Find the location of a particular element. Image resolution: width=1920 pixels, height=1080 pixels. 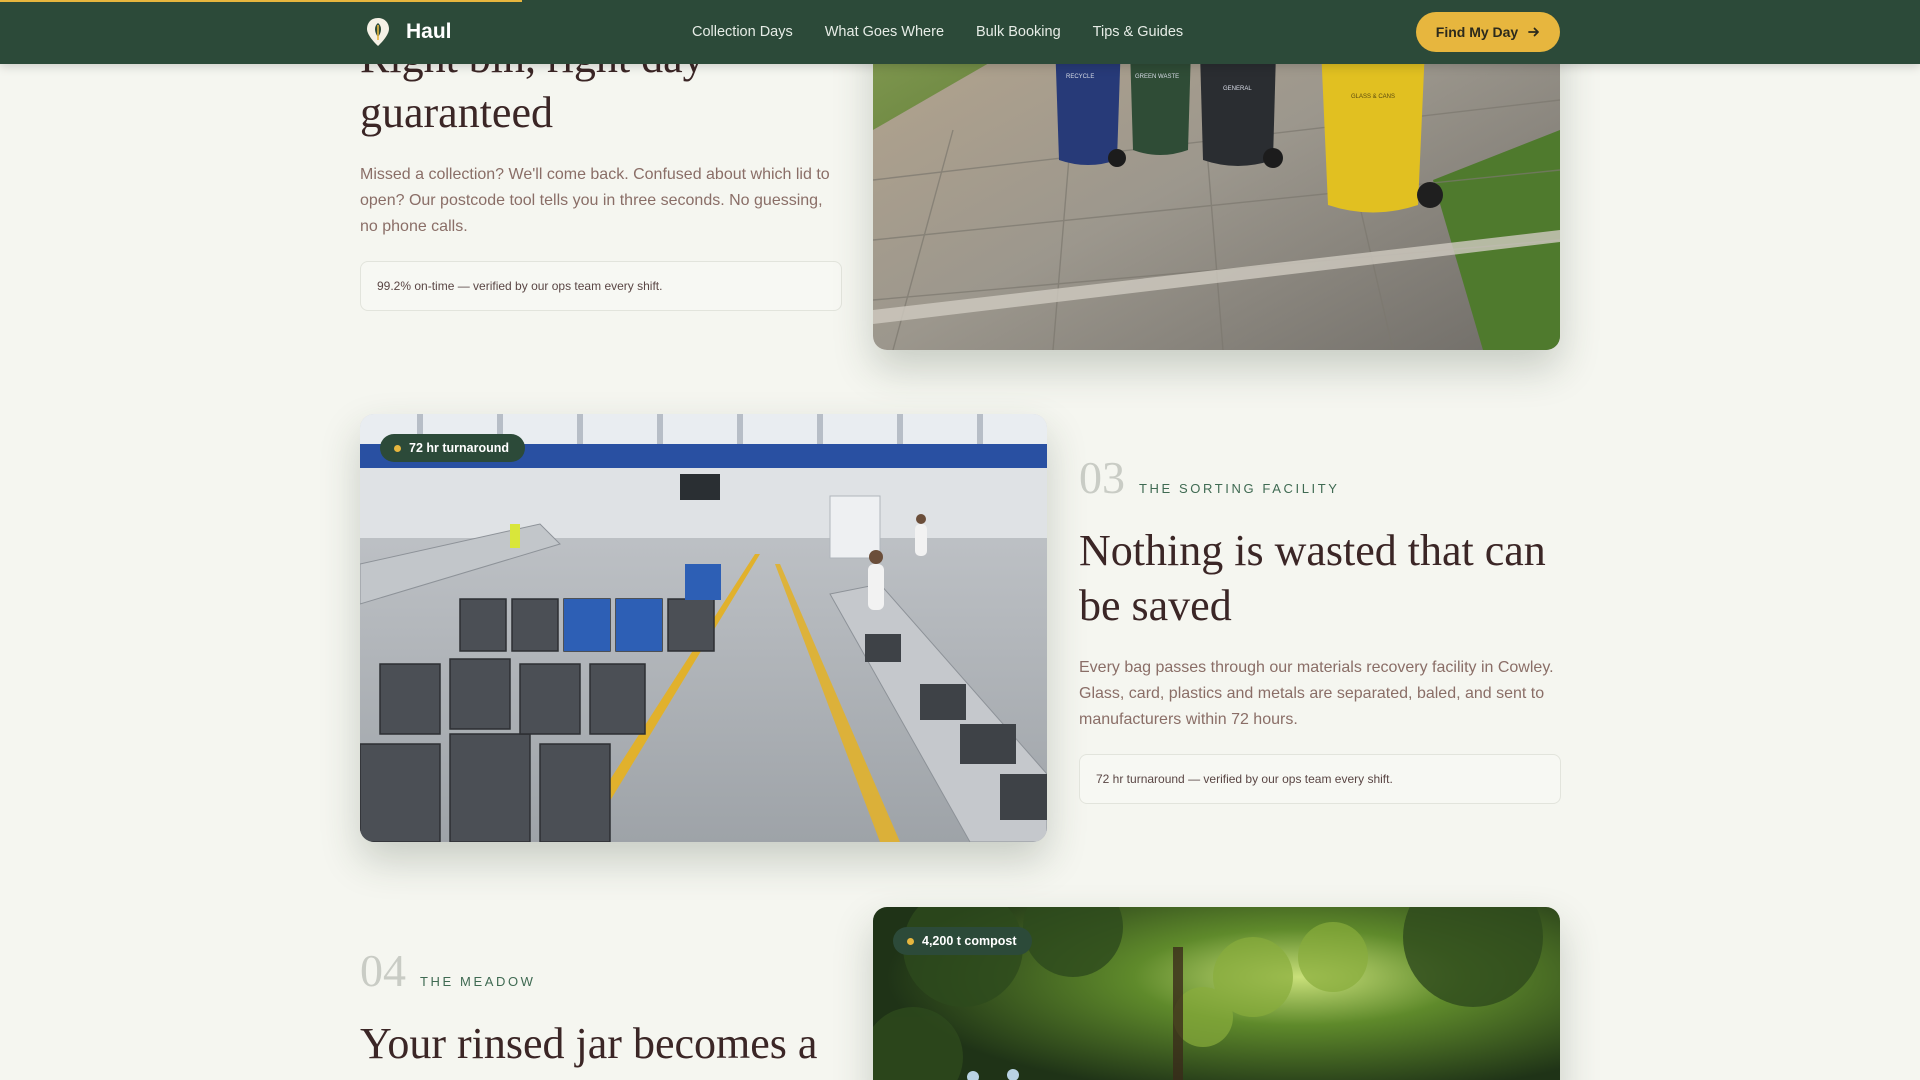

nav-bulk-booking: Bulk Booking is located at coordinates (1018, 32).